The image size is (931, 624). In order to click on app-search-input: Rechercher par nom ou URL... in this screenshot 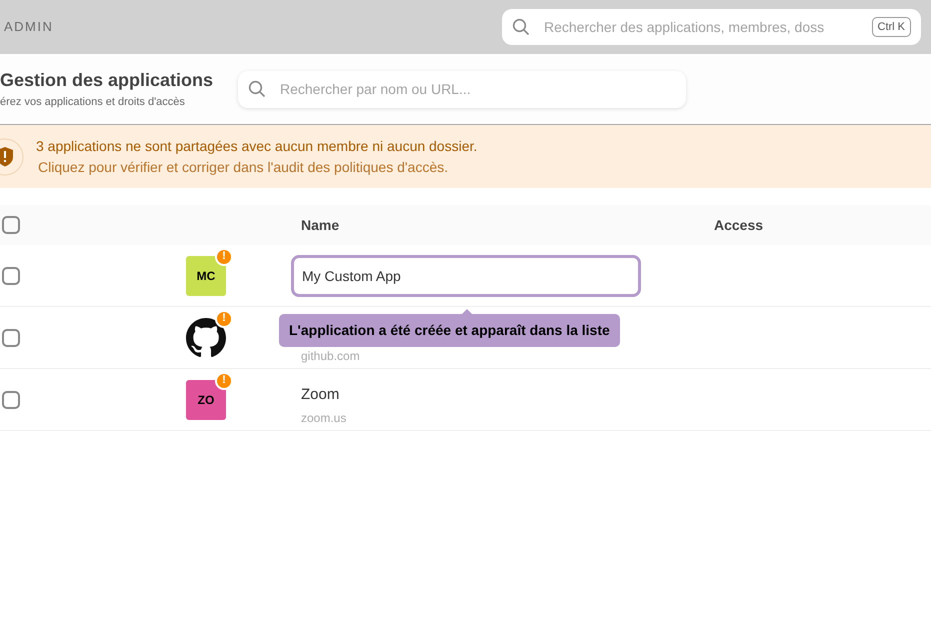, I will do `click(478, 89)`.